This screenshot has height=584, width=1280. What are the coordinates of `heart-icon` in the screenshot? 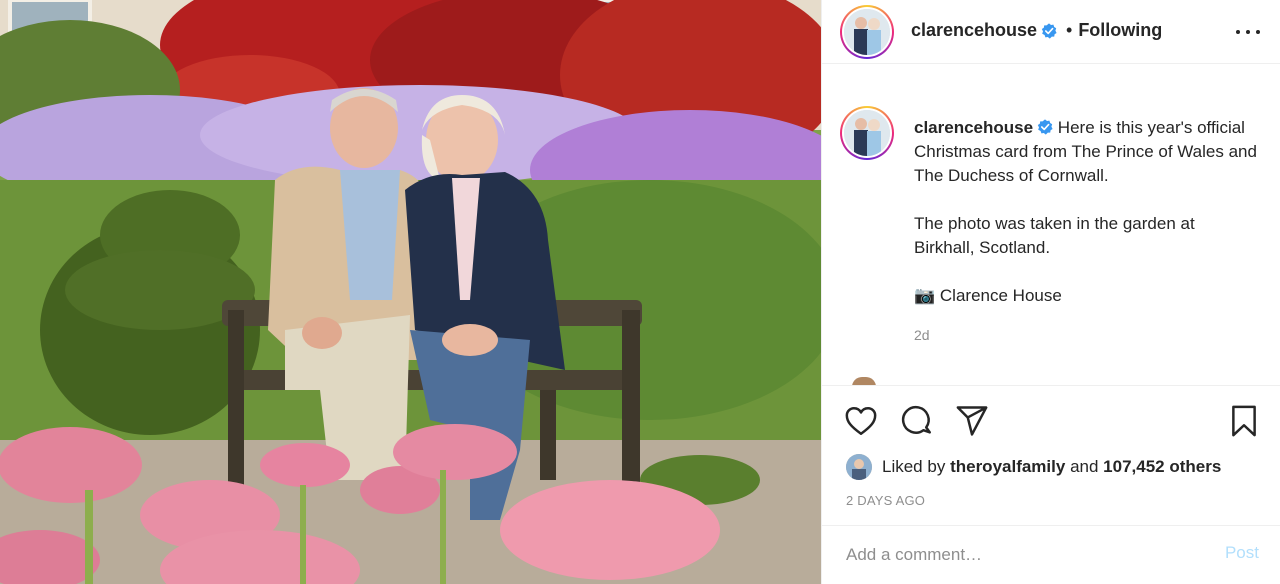 It's located at (861, 421).